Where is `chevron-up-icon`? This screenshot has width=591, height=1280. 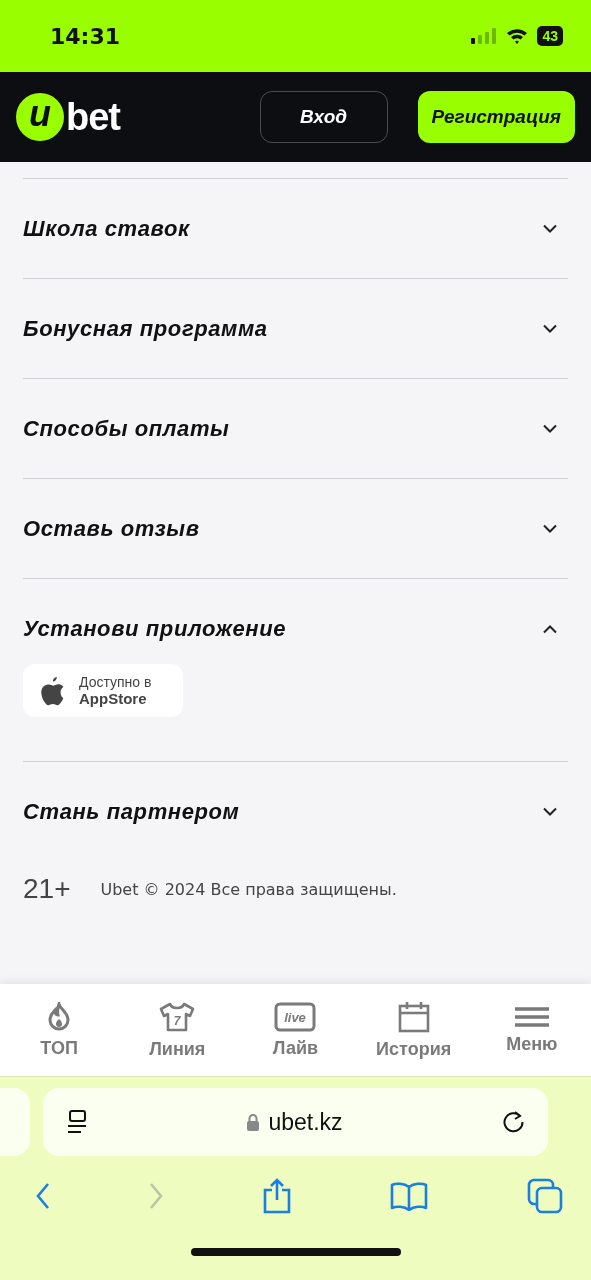 chevron-up-icon is located at coordinates (550, 628).